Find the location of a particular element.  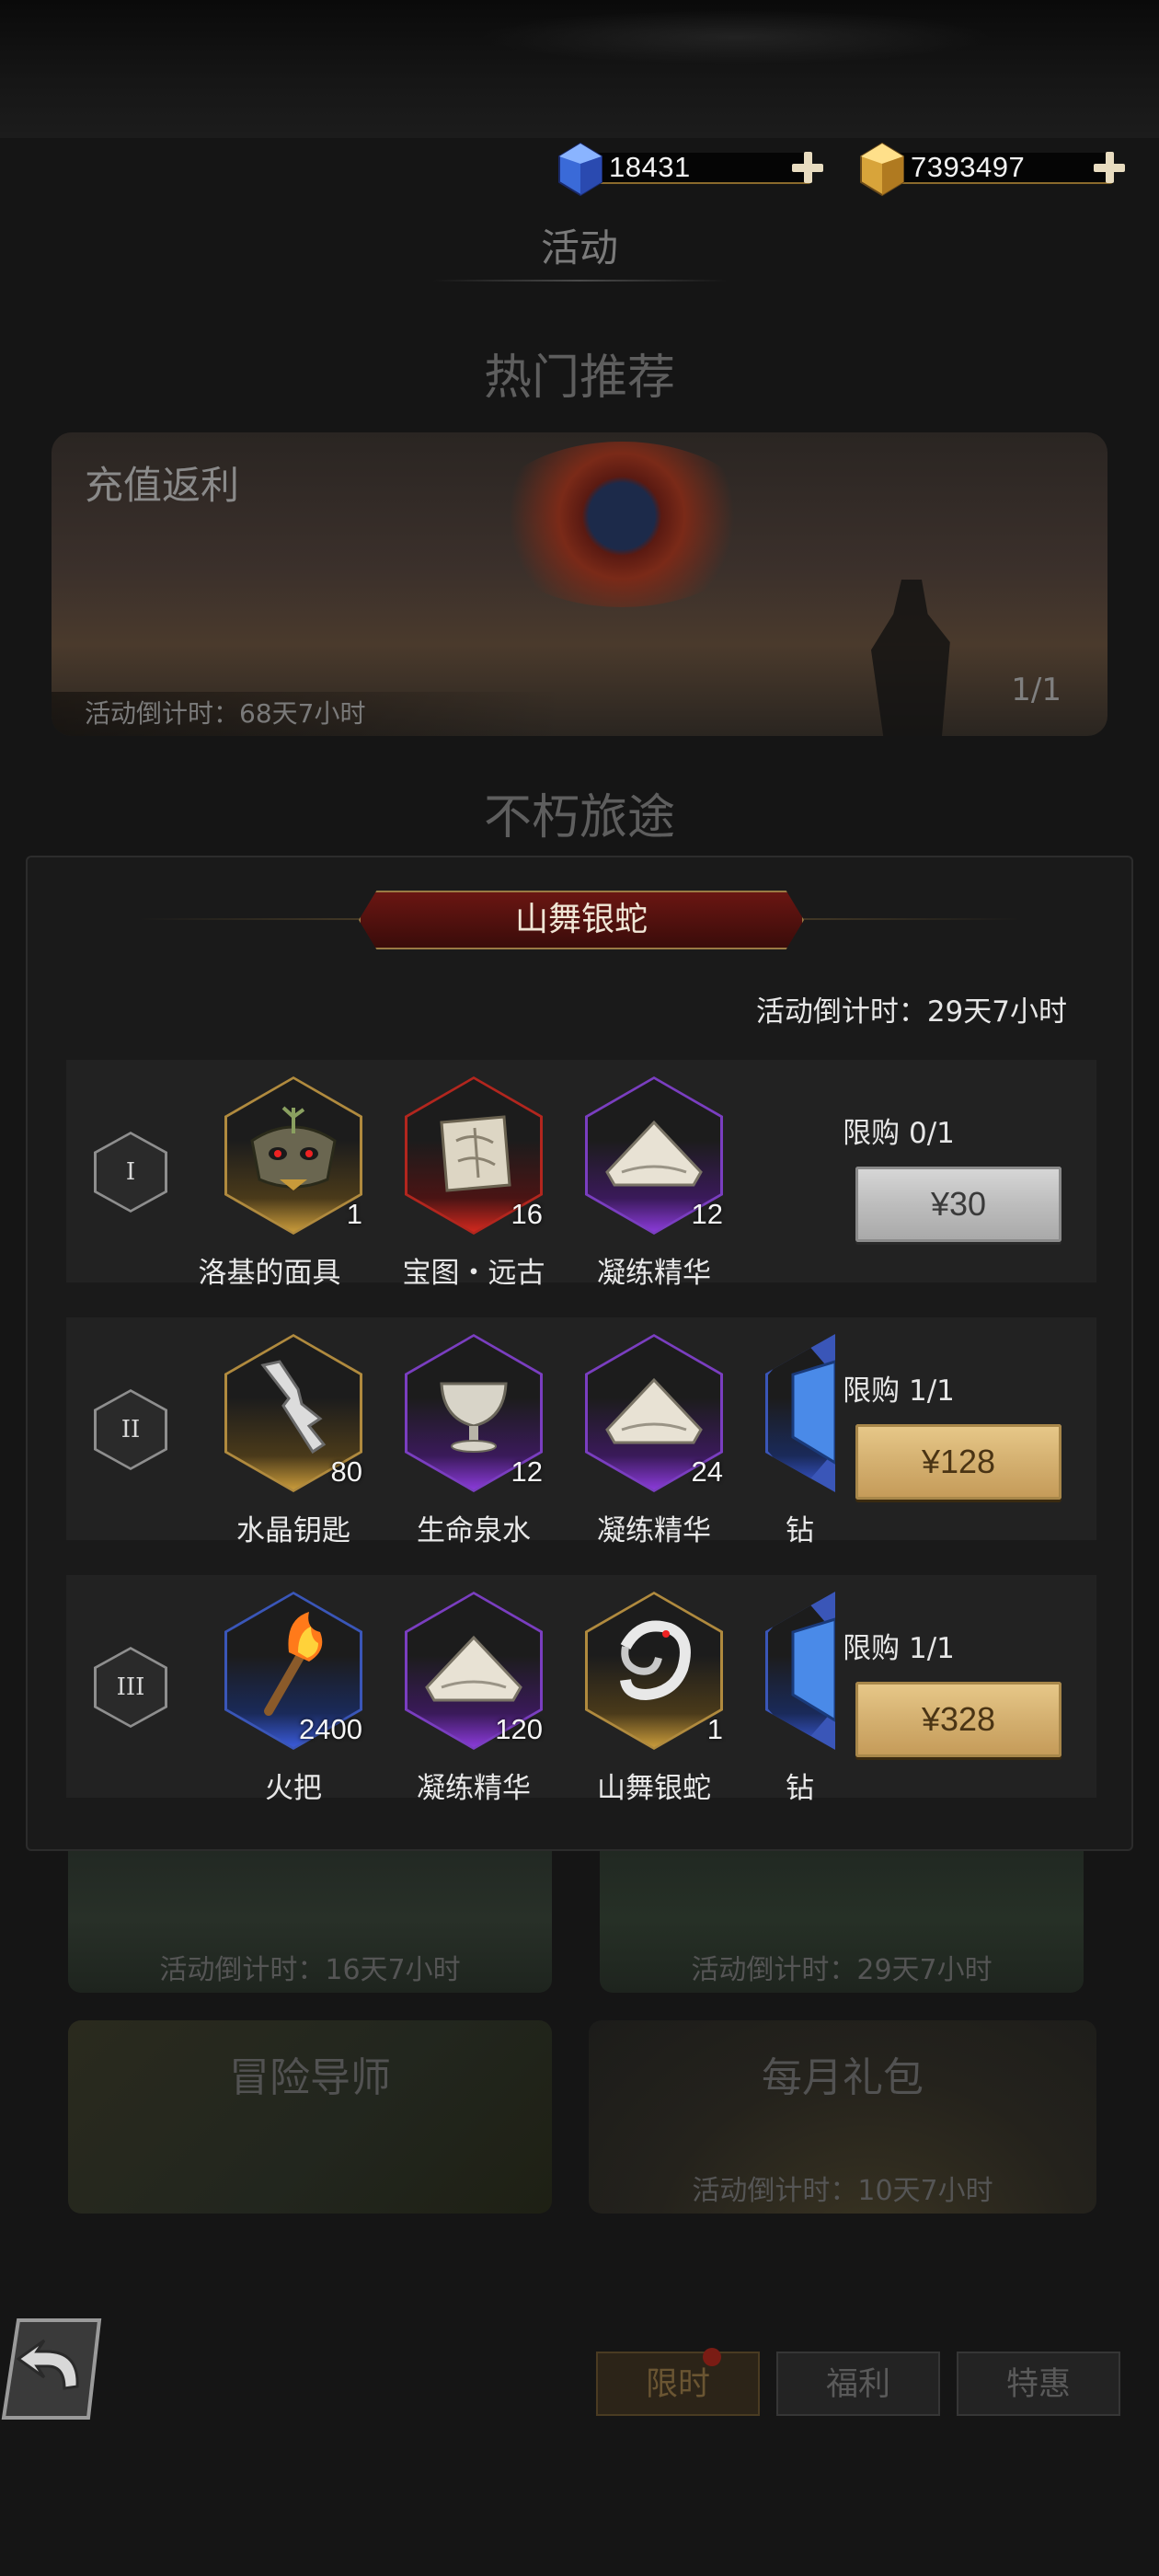

activity-card-countdown: 活动倒计时：29天7小时 is located at coordinates (842, 1970).